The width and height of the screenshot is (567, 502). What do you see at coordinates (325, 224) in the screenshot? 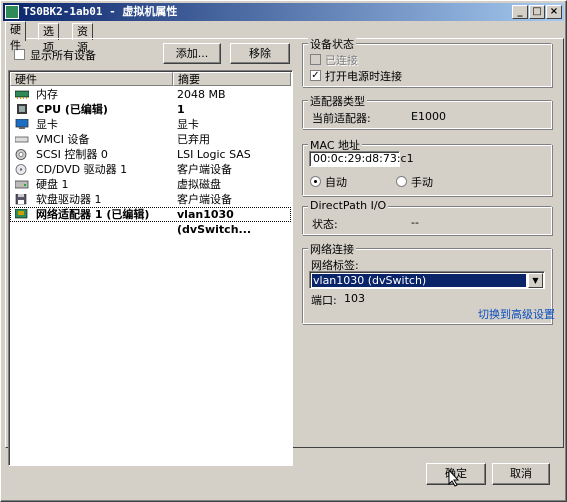
I see `directpath-status-label: 状态:` at bounding box center [325, 224].